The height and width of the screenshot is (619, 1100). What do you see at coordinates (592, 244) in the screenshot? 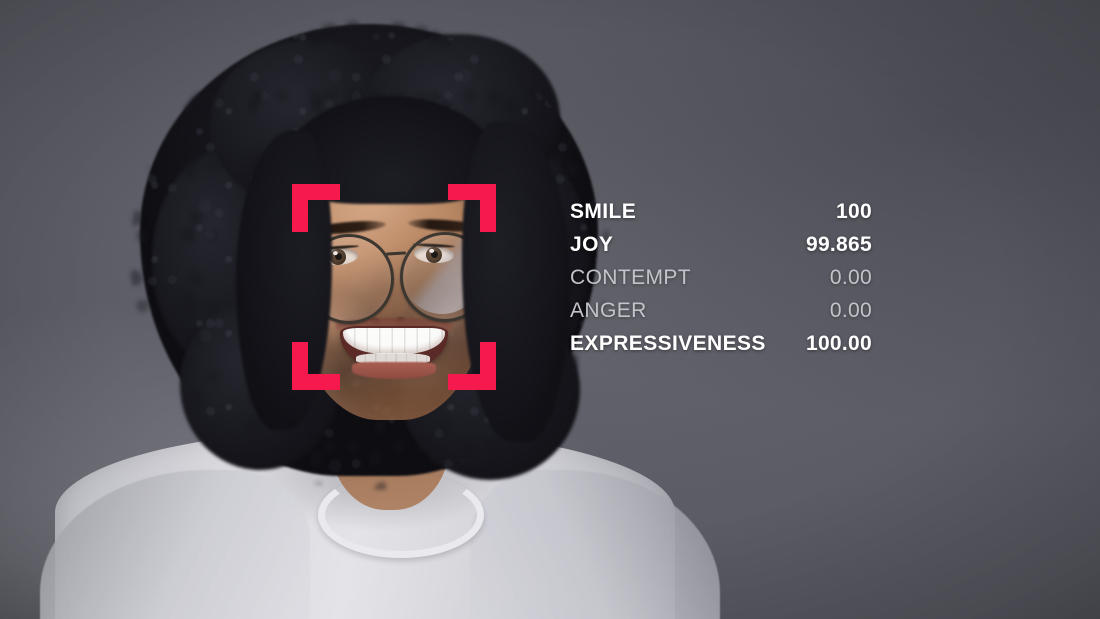
I see `metric-label: JOY` at bounding box center [592, 244].